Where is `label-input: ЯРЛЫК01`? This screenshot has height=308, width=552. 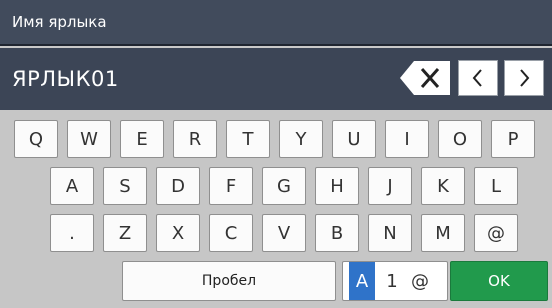 label-input: ЯРЛЫК01 is located at coordinates (65, 79).